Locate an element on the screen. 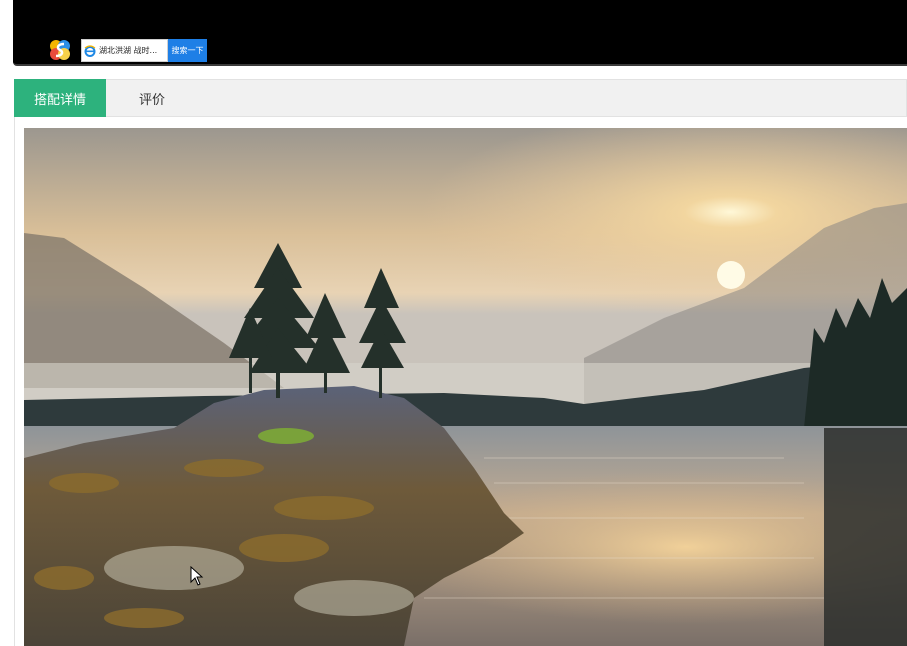  mouse-cursor-icon is located at coordinates (197, 576).